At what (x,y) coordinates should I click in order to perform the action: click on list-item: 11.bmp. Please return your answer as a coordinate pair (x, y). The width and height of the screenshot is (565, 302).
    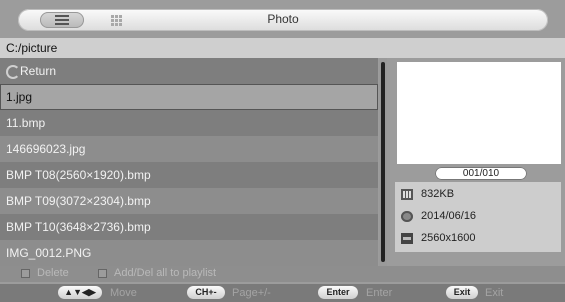
    Looking at the image, I should click on (189, 123).